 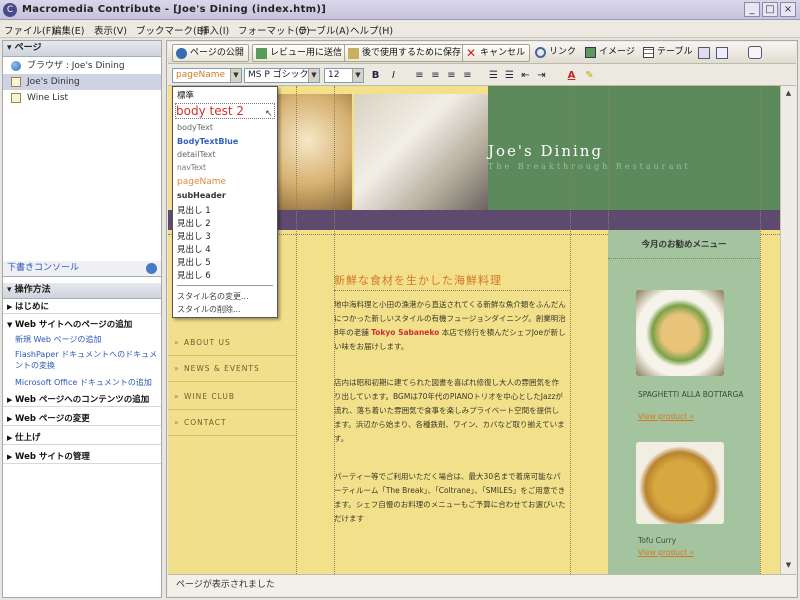 What do you see at coordinates (788, 9) in the screenshot?
I see `close-button: ×` at bounding box center [788, 9].